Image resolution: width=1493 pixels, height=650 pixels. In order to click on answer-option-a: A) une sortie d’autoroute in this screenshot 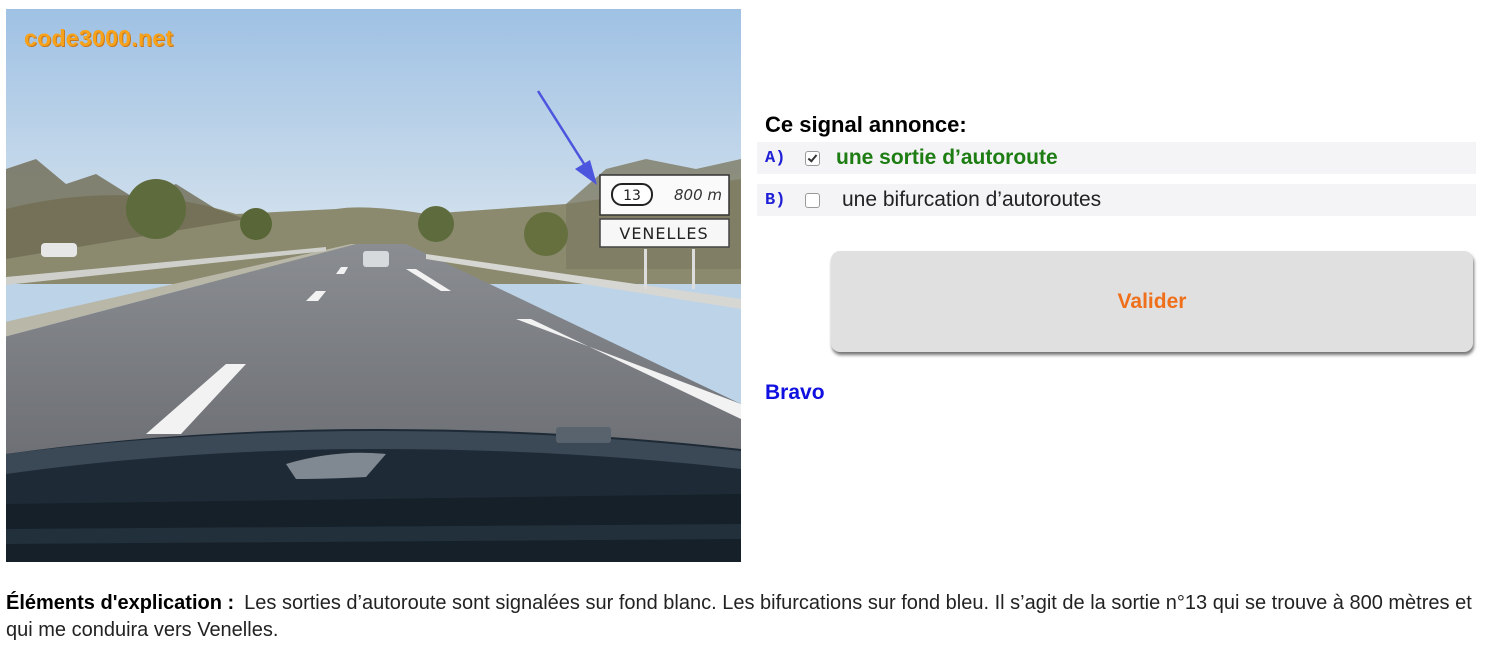, I will do `click(1116, 158)`.